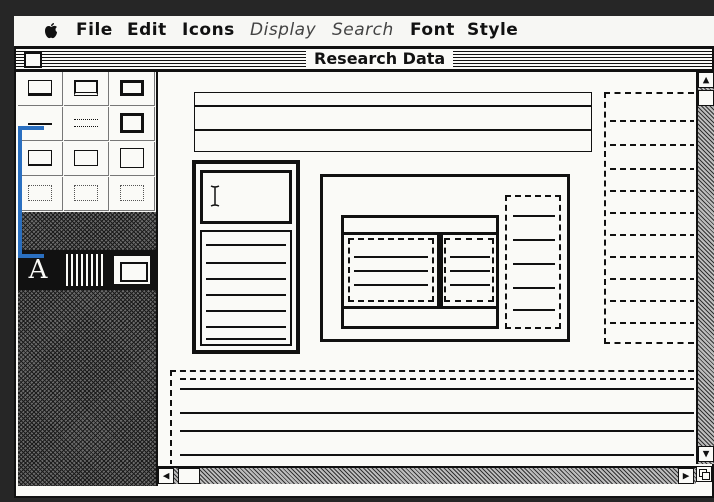  I want to click on bold-frame-icon, so click(132, 88).